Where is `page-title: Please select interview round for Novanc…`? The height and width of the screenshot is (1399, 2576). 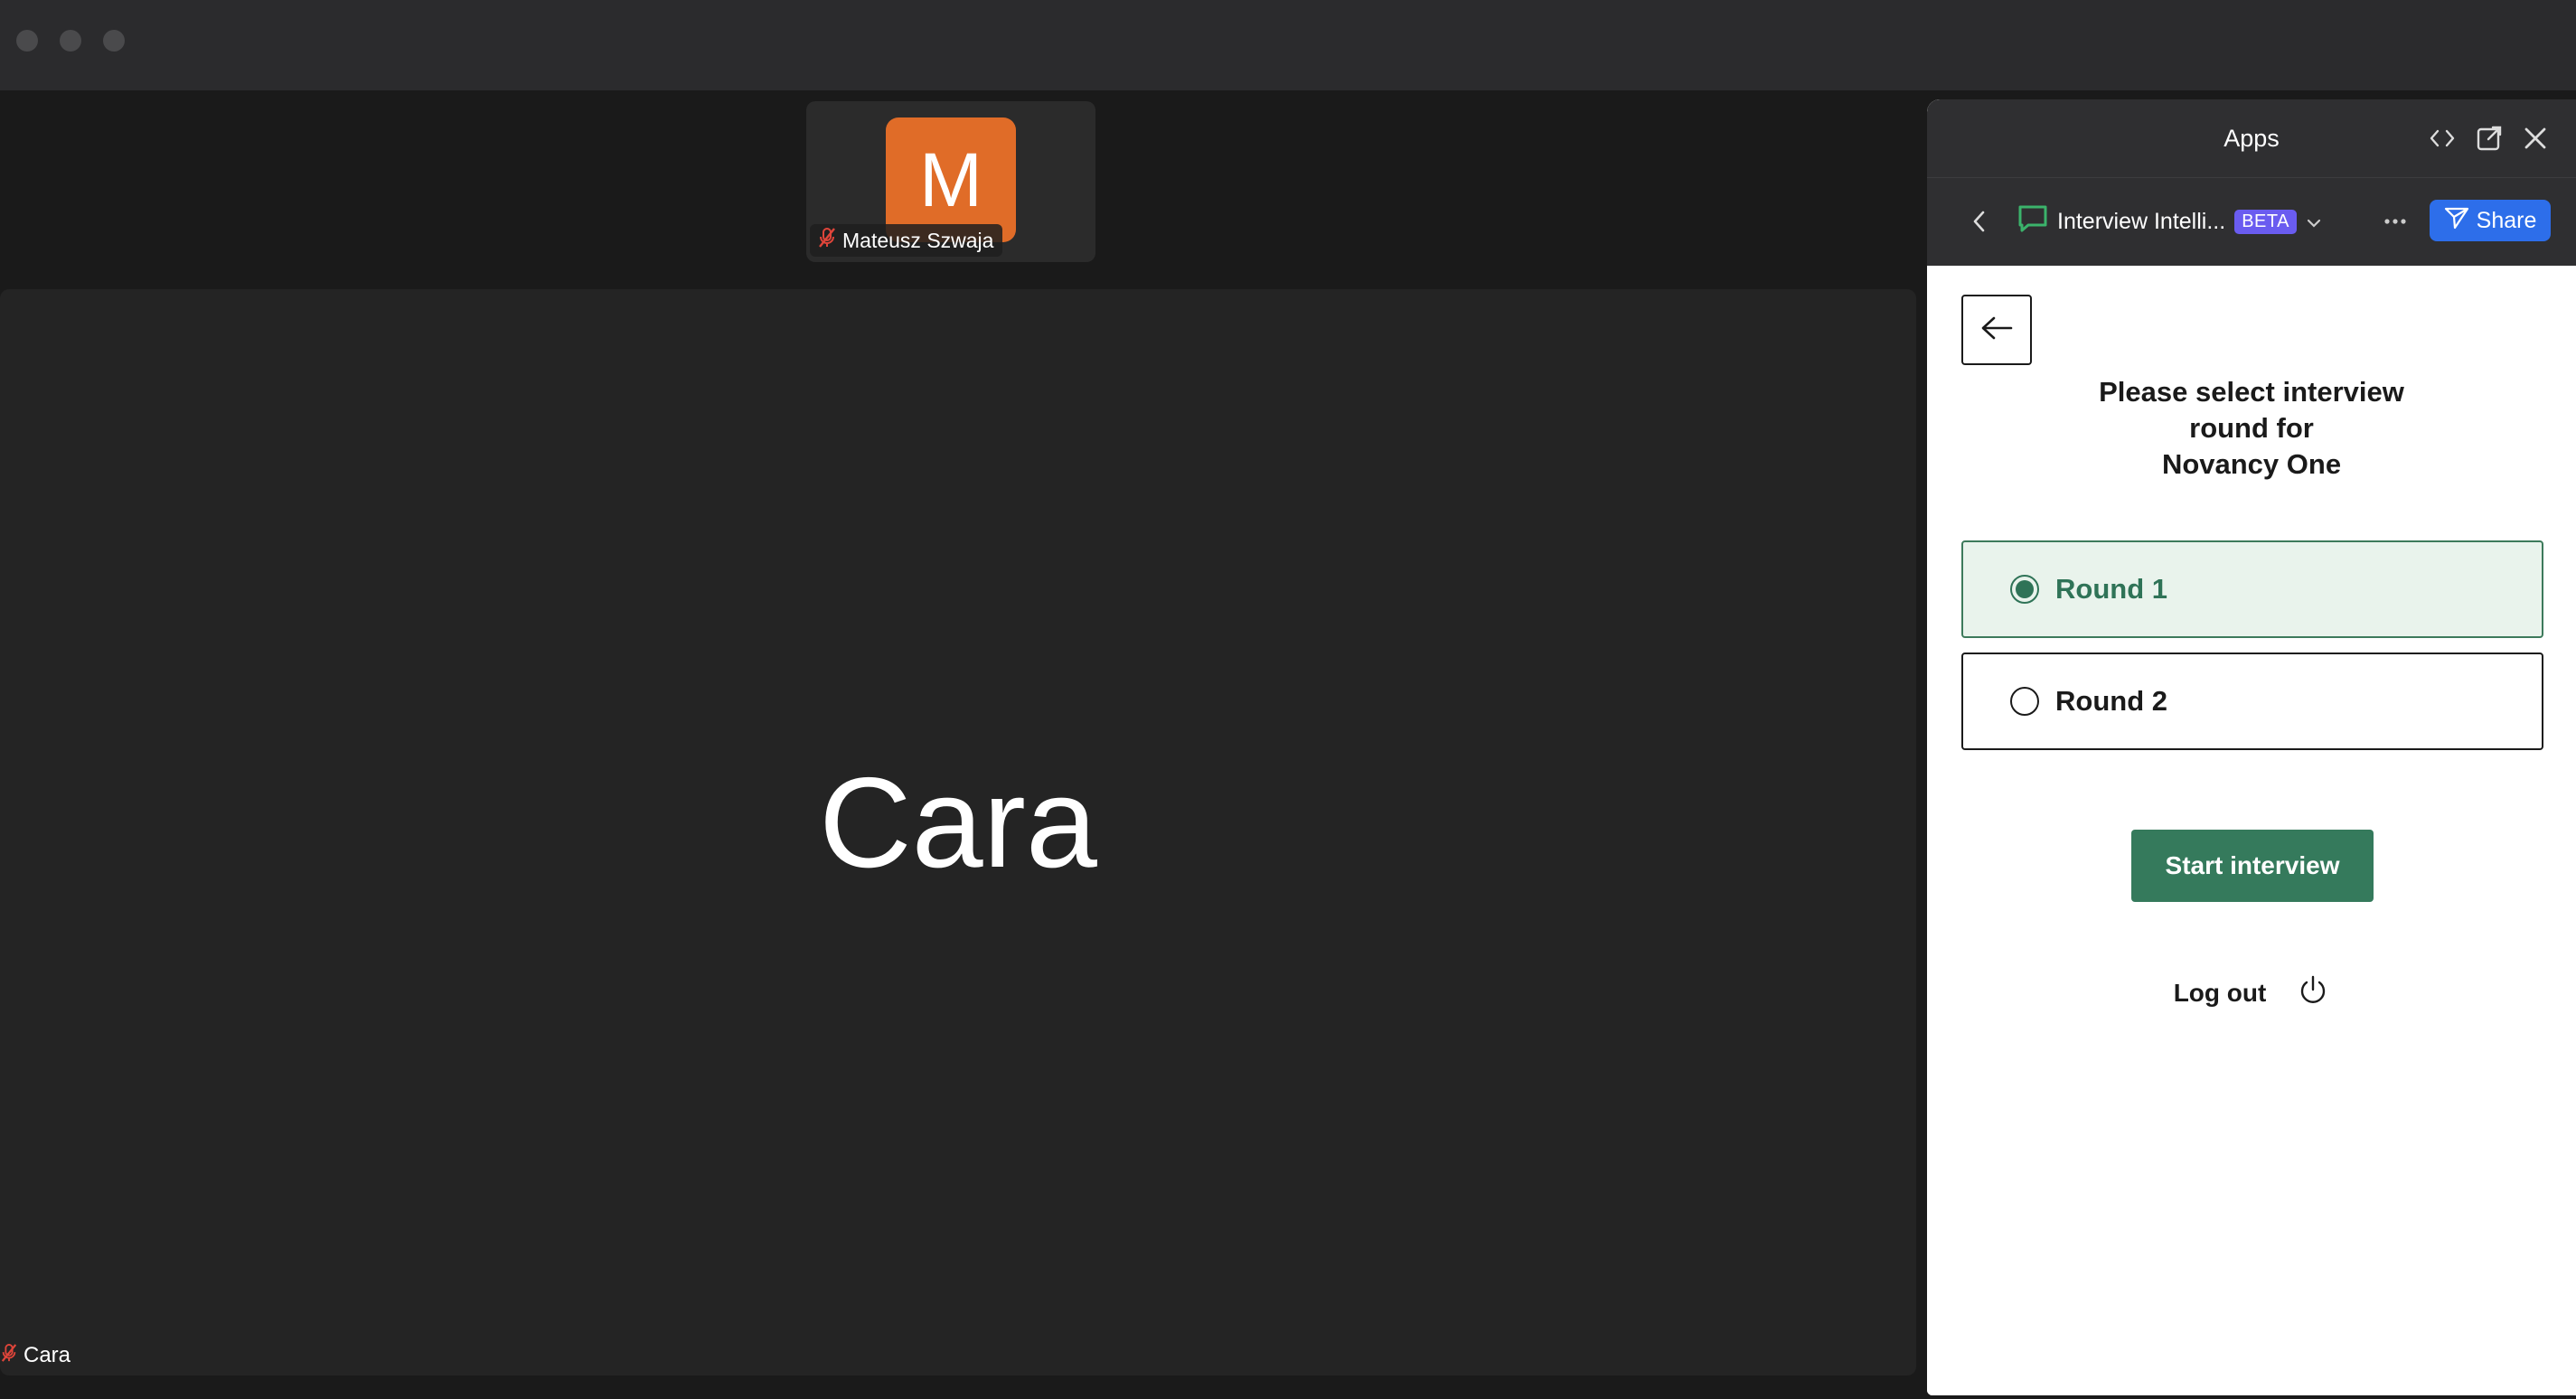 page-title: Please select interview round for Novanc… is located at coordinates (2251, 428).